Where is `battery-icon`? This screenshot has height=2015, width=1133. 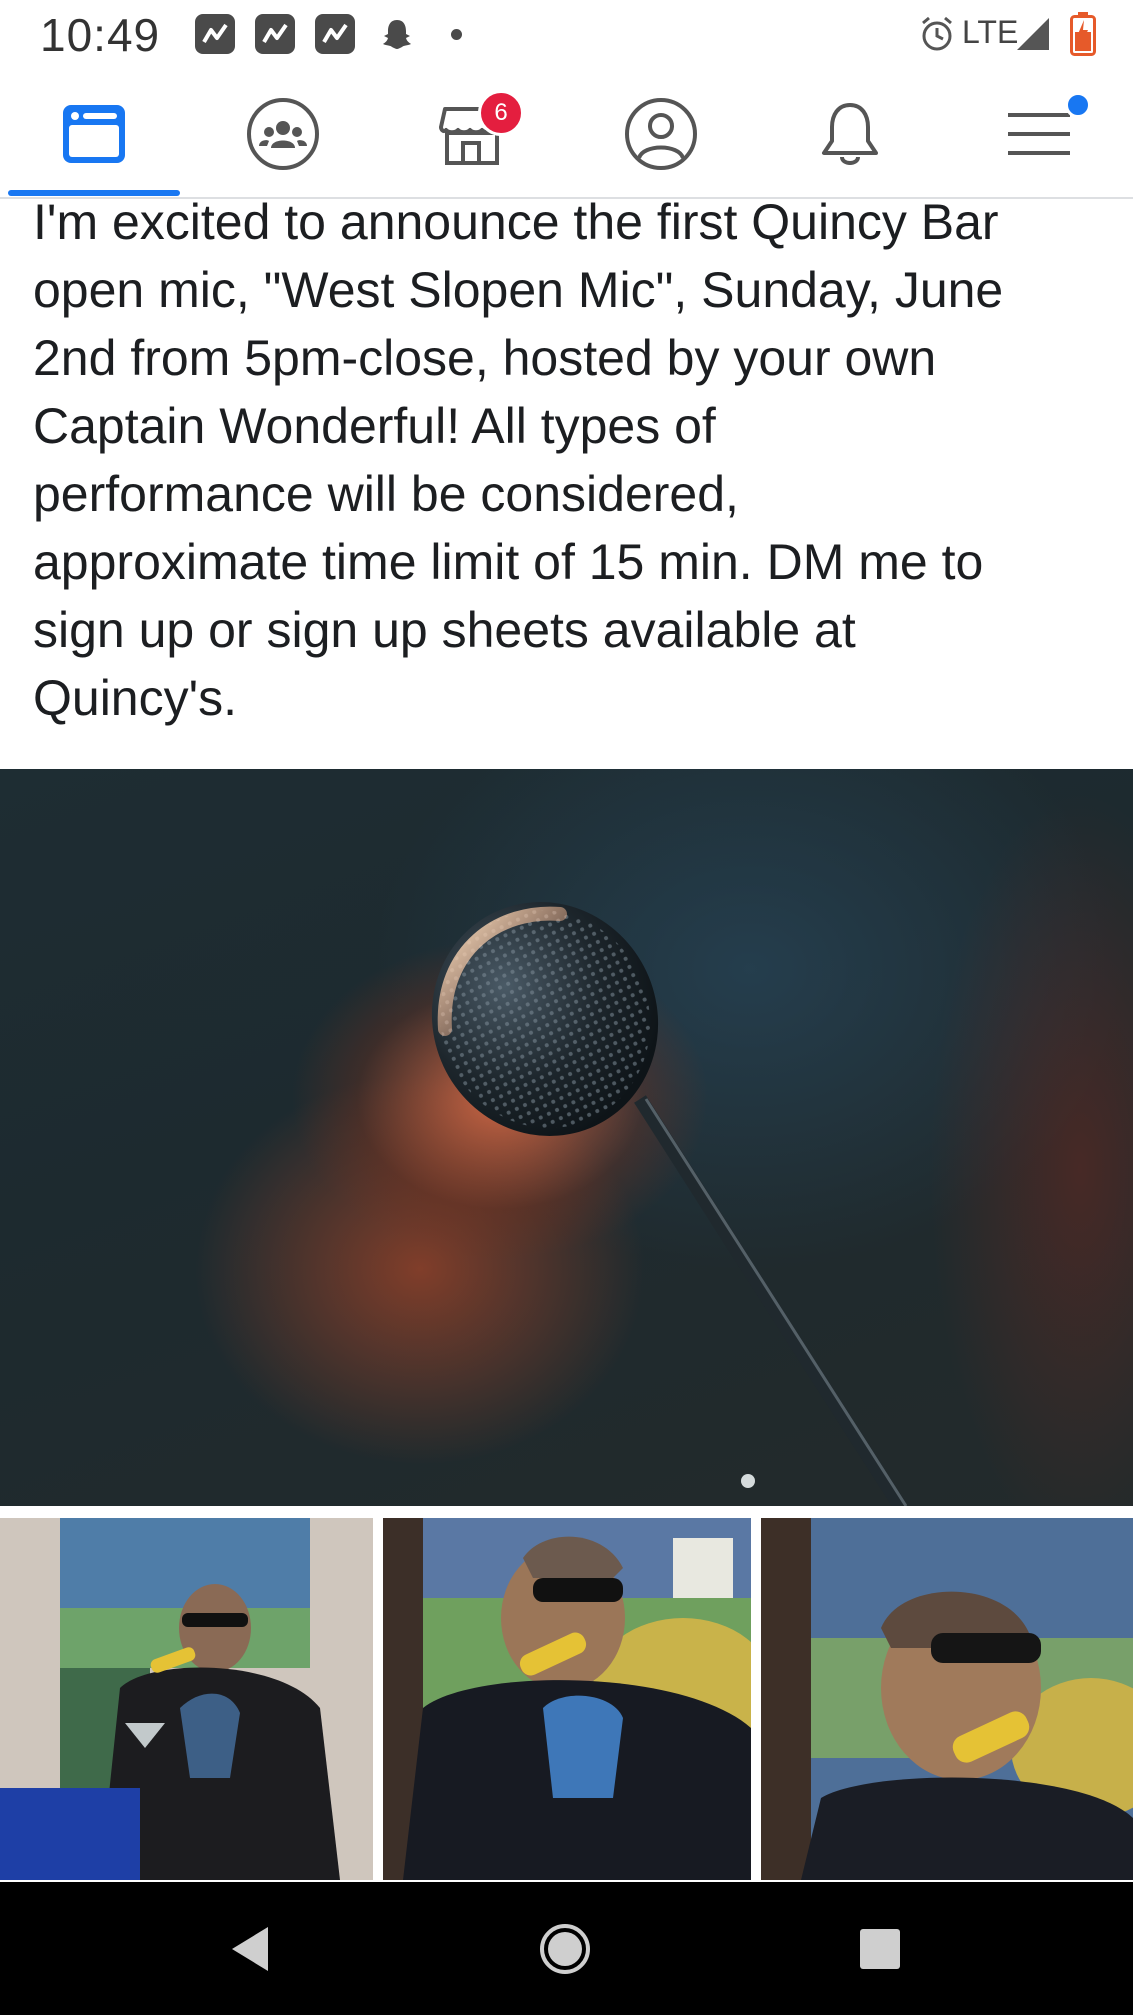 battery-icon is located at coordinates (1083, 34).